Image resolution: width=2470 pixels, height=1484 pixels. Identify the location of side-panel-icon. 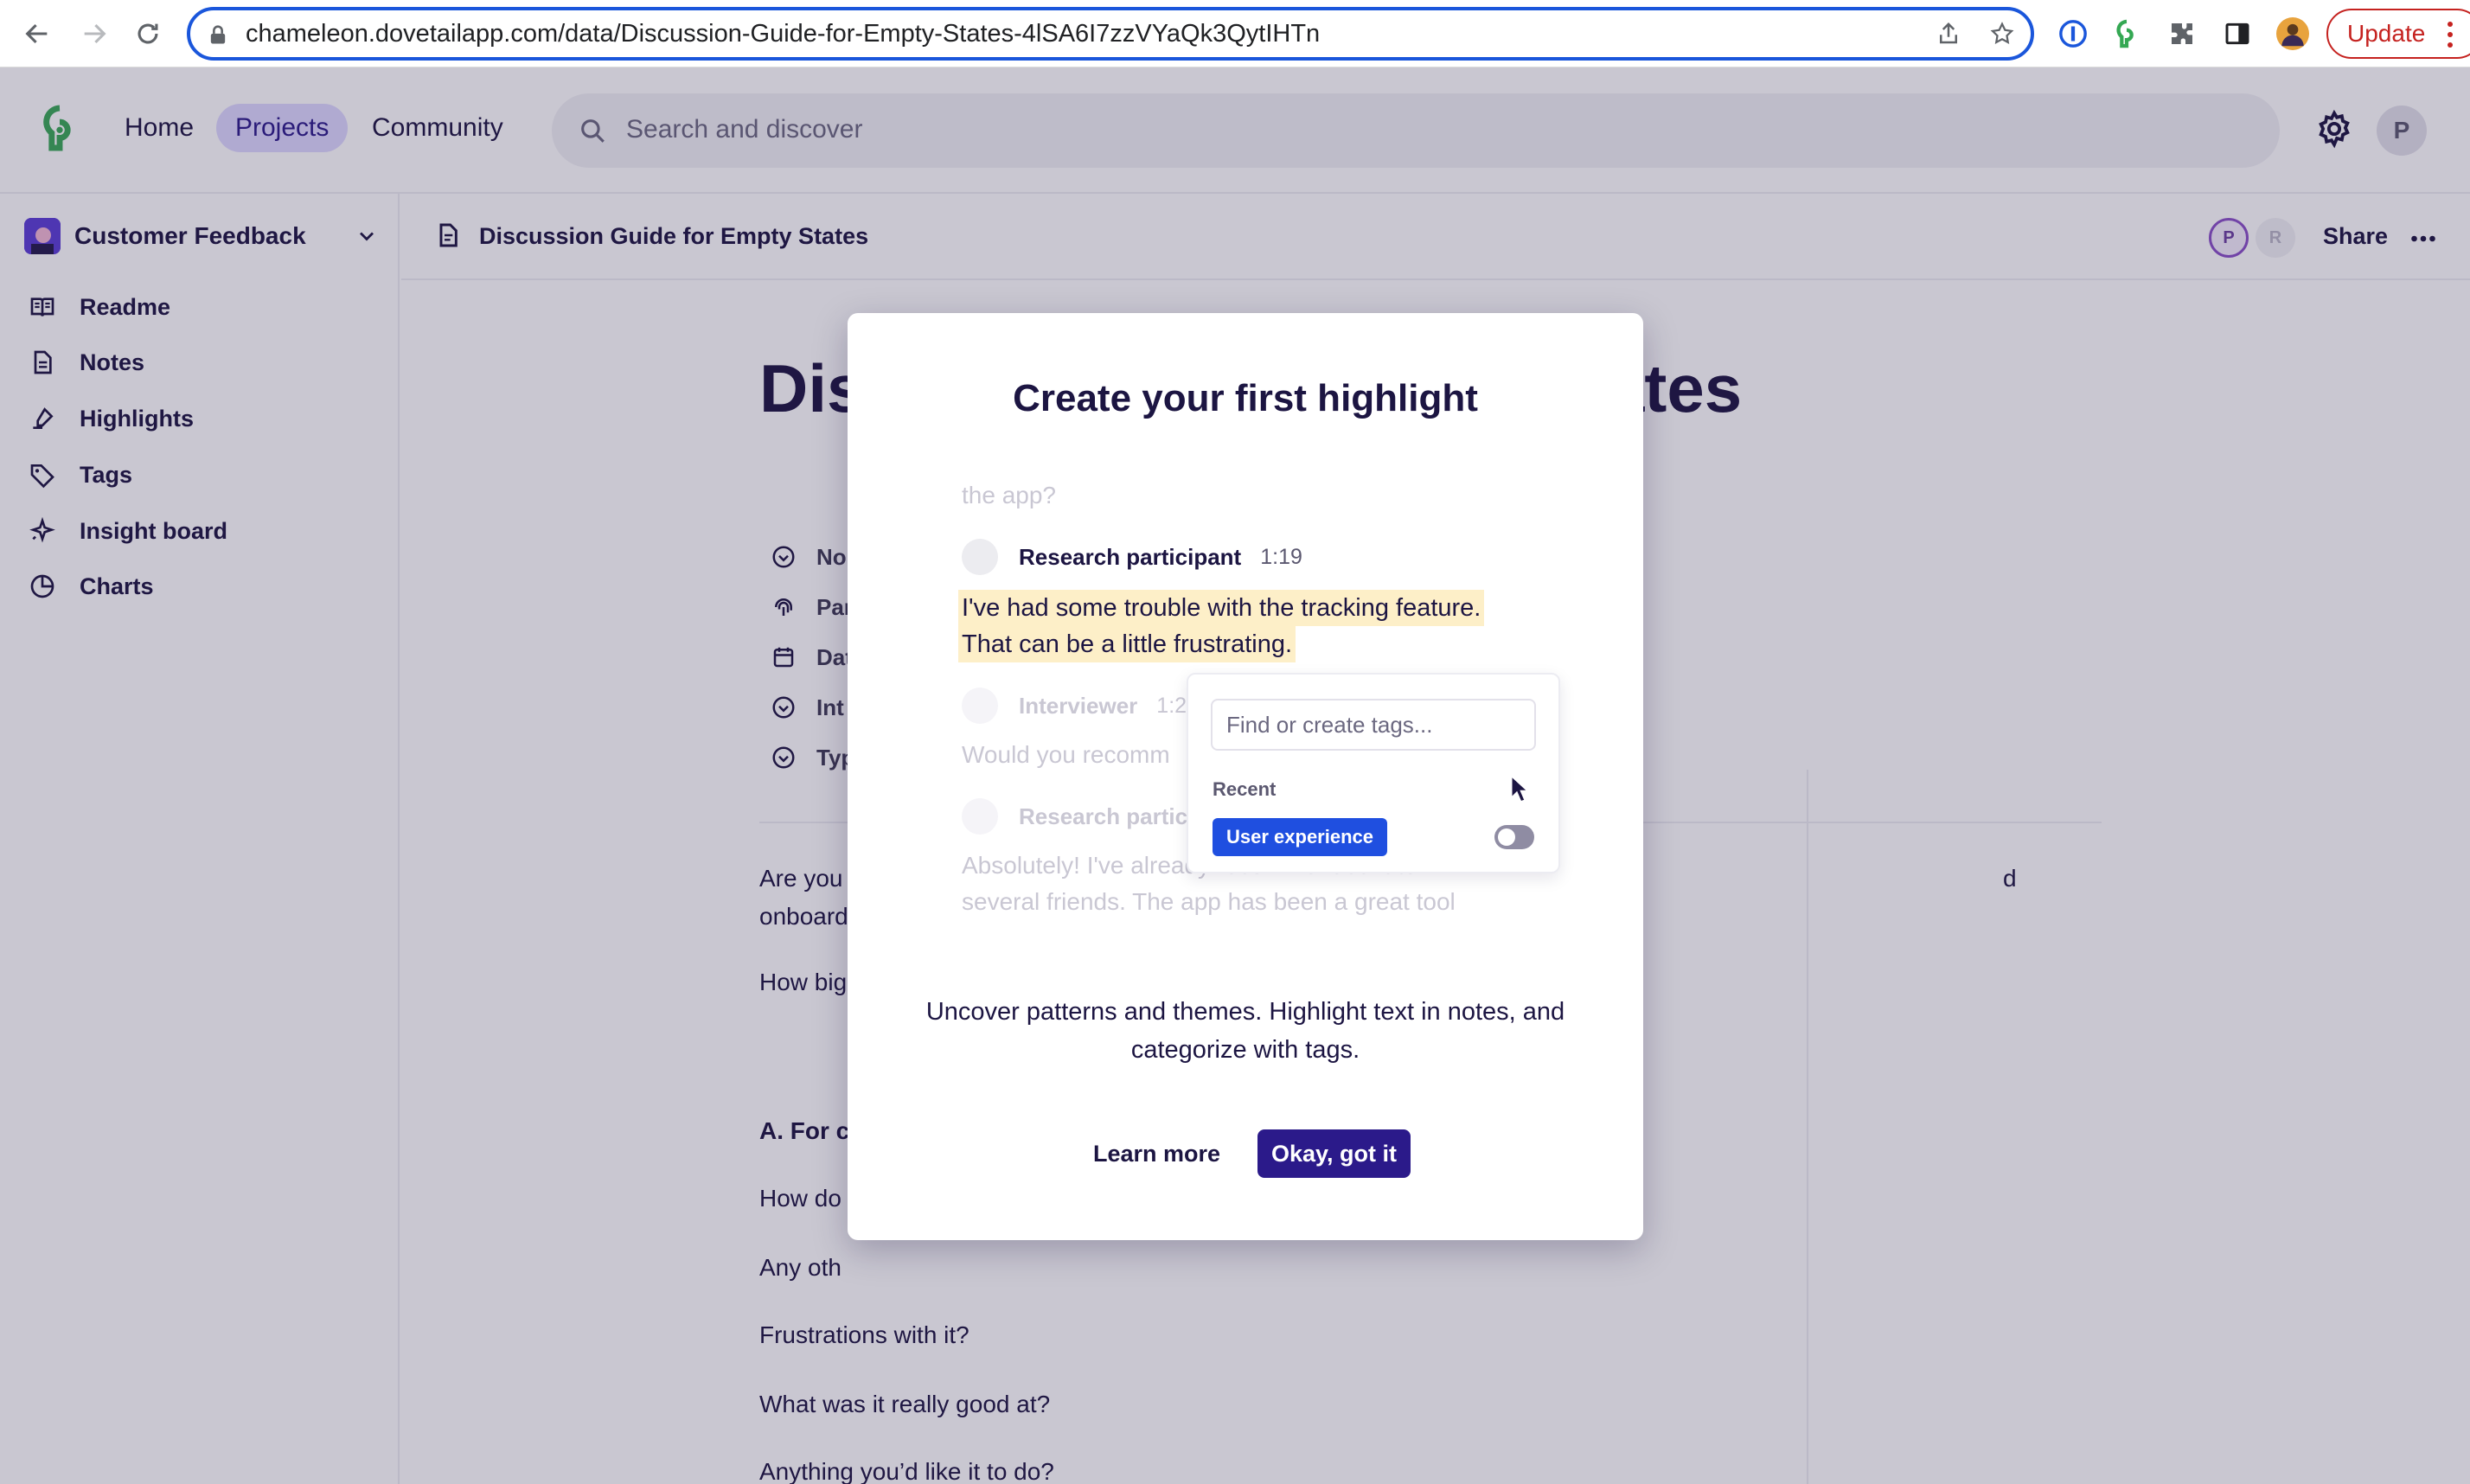
(2237, 33).